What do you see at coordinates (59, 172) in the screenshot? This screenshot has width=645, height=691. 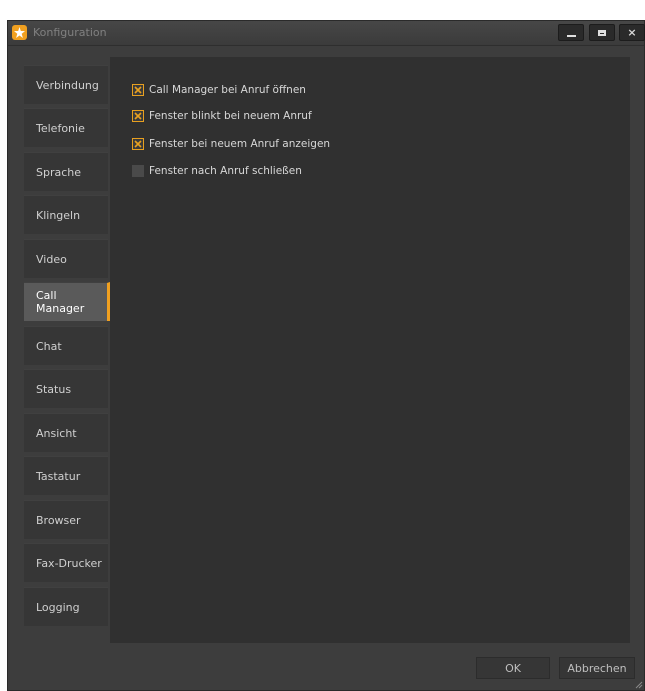 I see `sidebar-item-label: Sprache` at bounding box center [59, 172].